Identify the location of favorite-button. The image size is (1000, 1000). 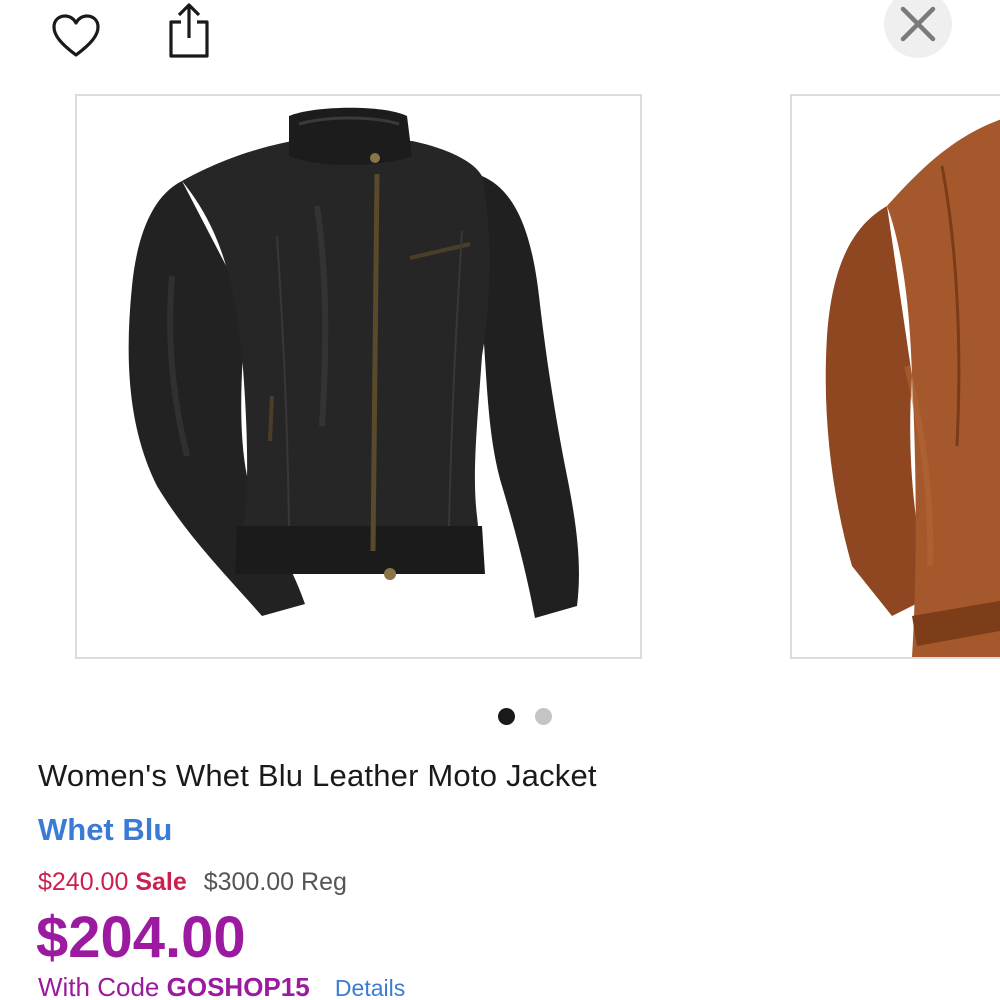
(76, 36).